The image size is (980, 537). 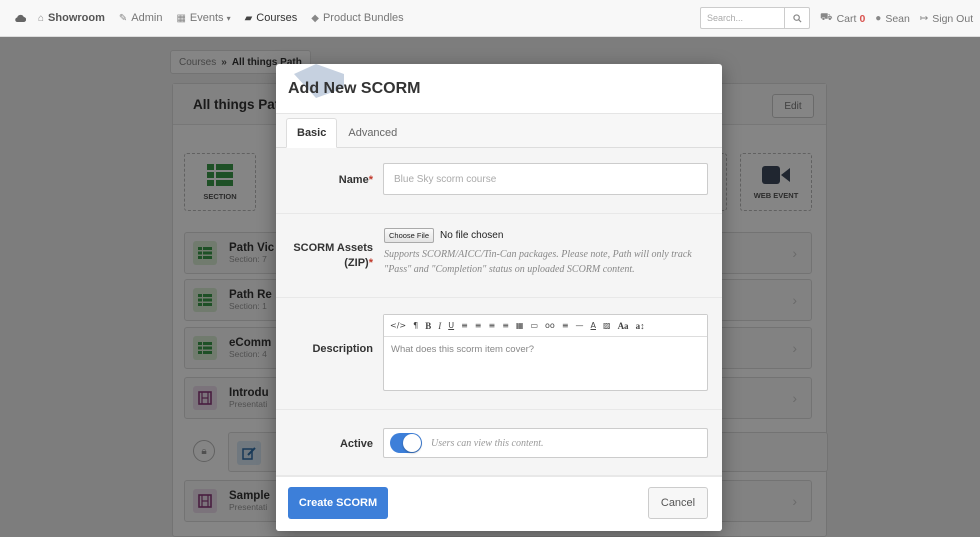 I want to click on active-toggle, so click(x=406, y=443).